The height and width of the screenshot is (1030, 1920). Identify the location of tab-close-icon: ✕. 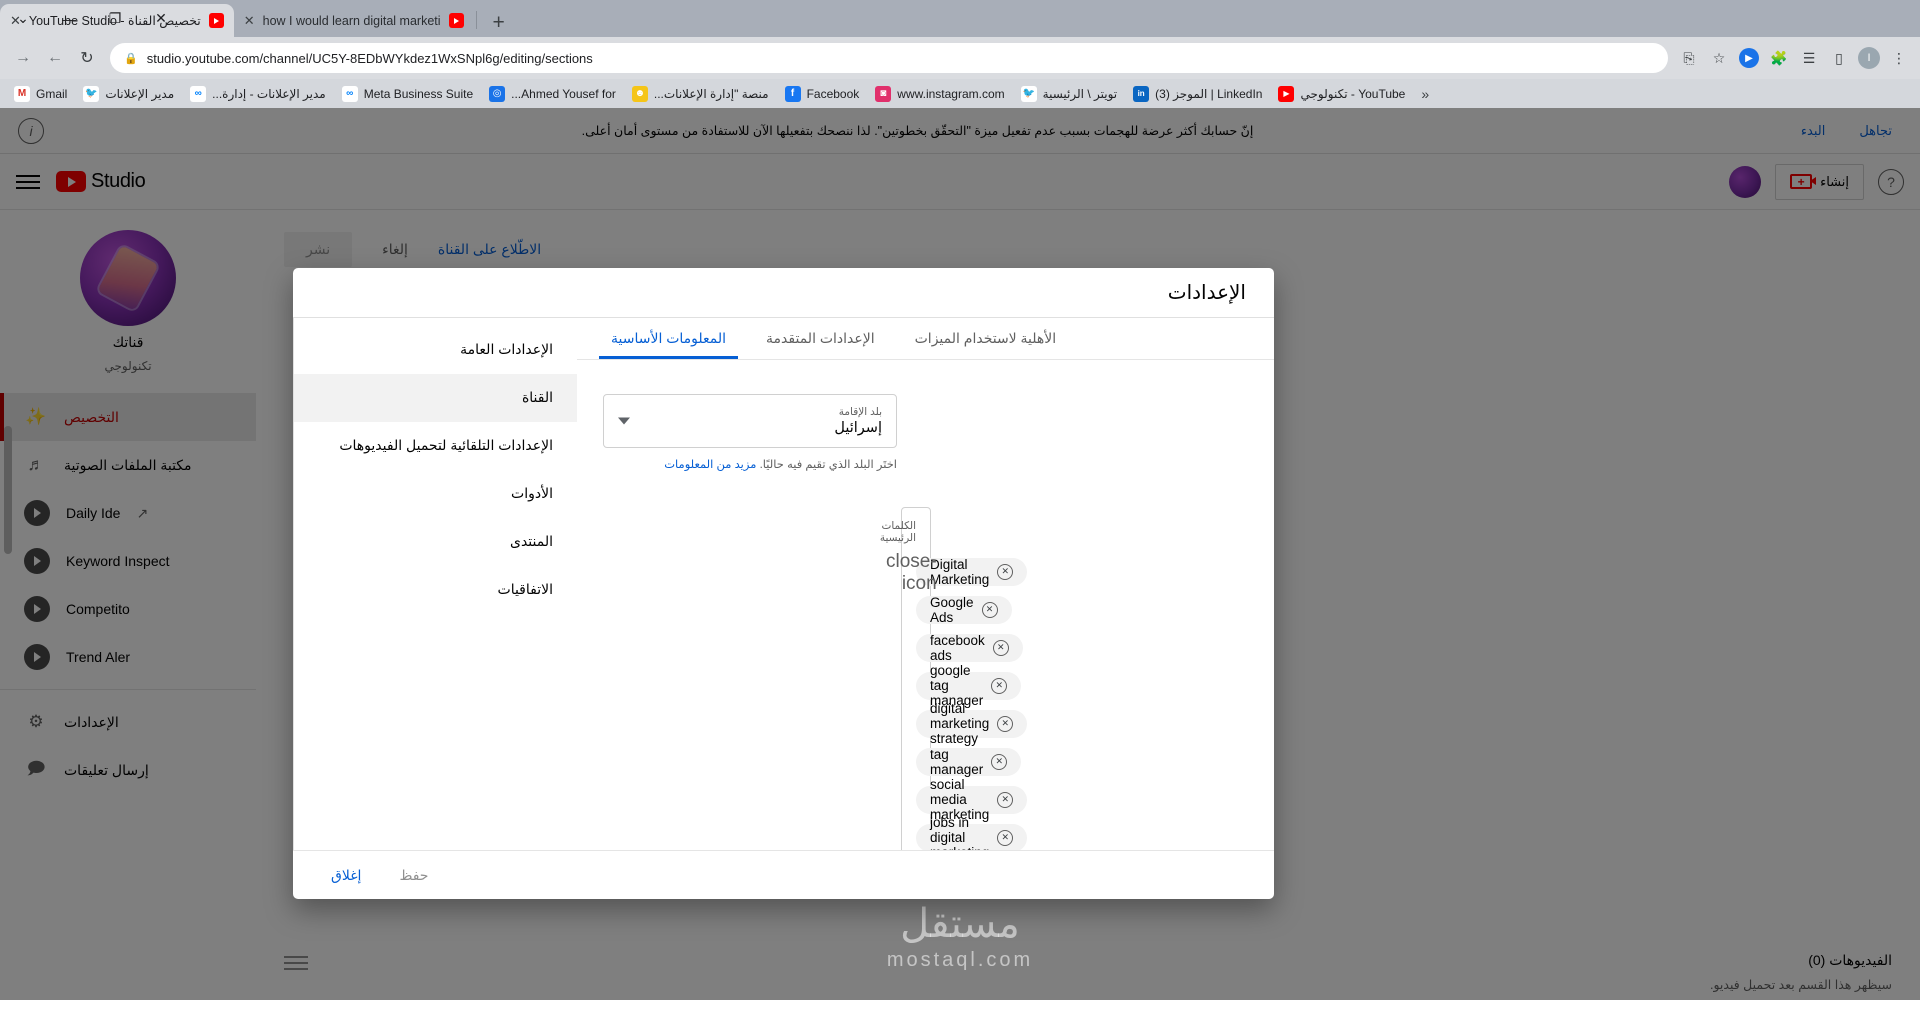
(249, 21).